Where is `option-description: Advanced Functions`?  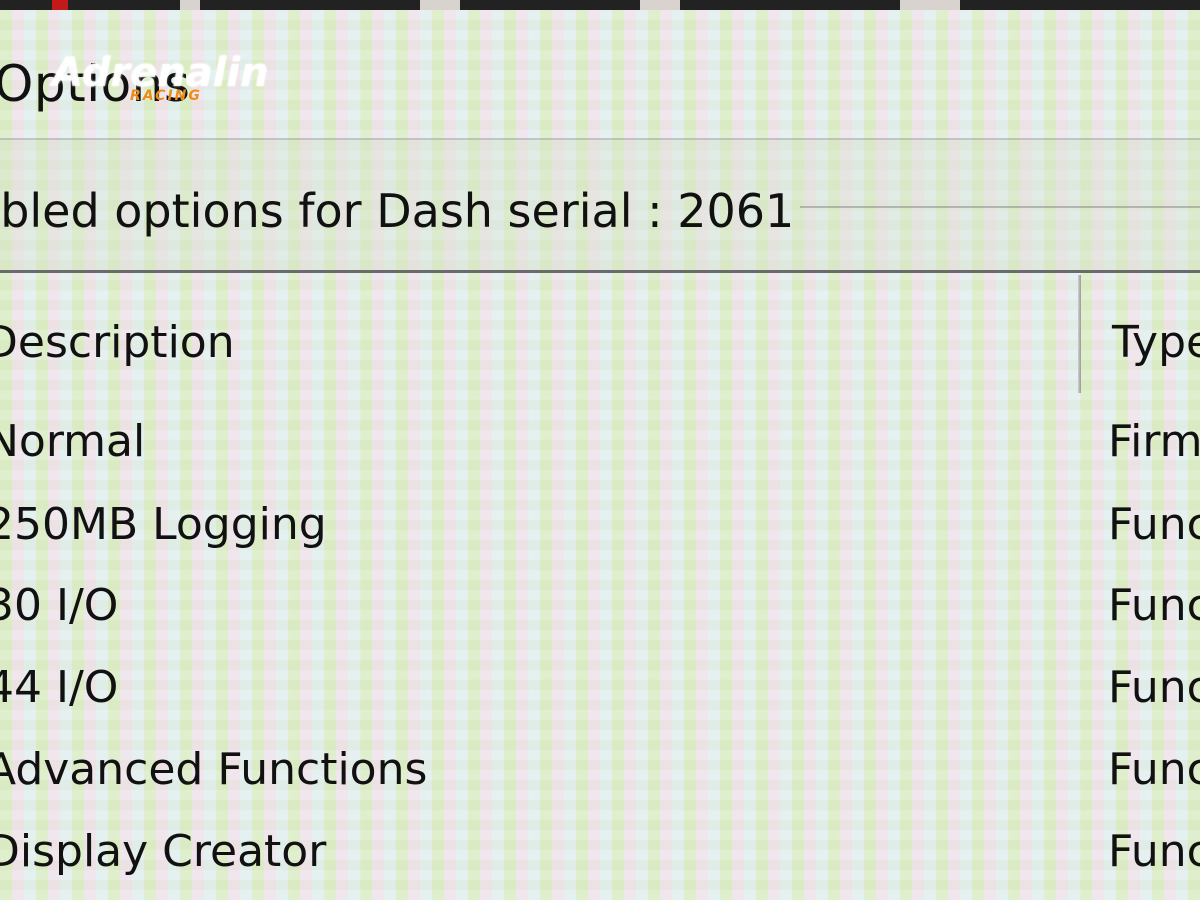 option-description: Advanced Functions is located at coordinates (214, 769).